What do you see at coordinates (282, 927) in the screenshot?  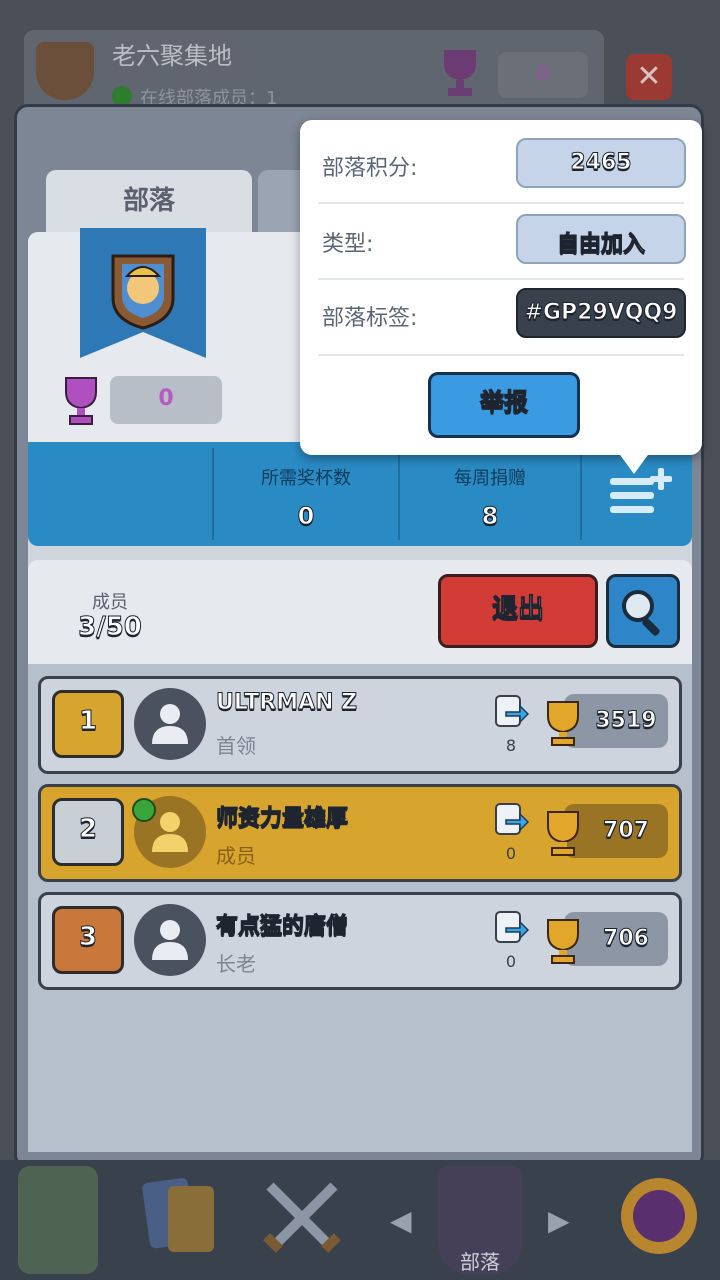 I see `member-name: 有点猛的唐僧` at bounding box center [282, 927].